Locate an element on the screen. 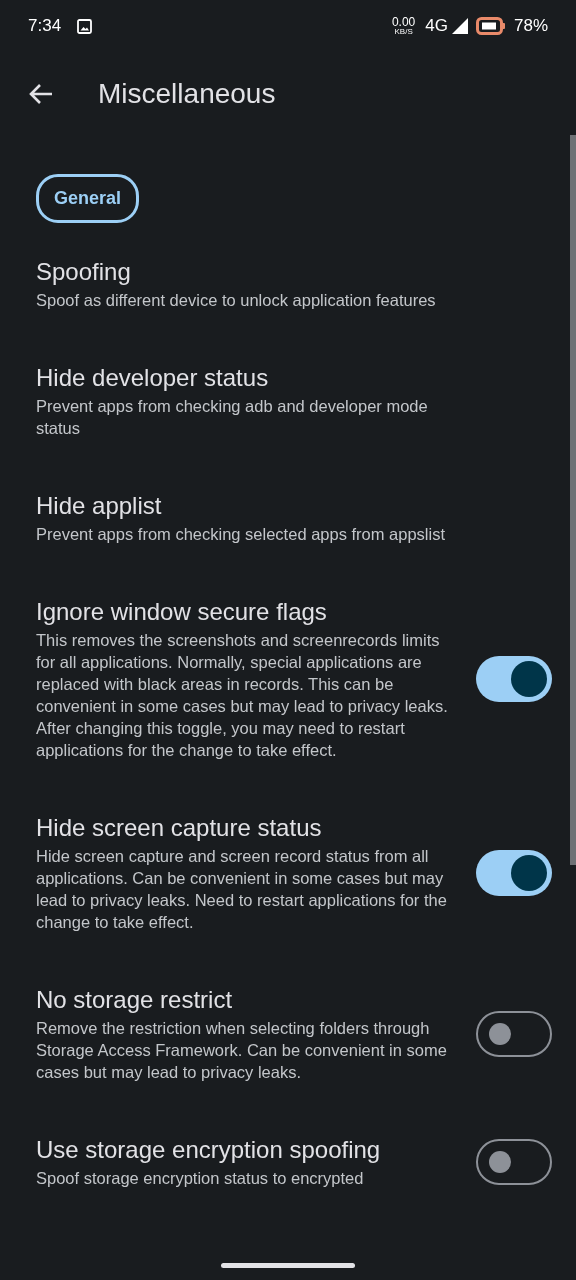  settings-item: Hide developer status Prevent apps from checking adb and developer mode status is located at coordinates (294, 401).